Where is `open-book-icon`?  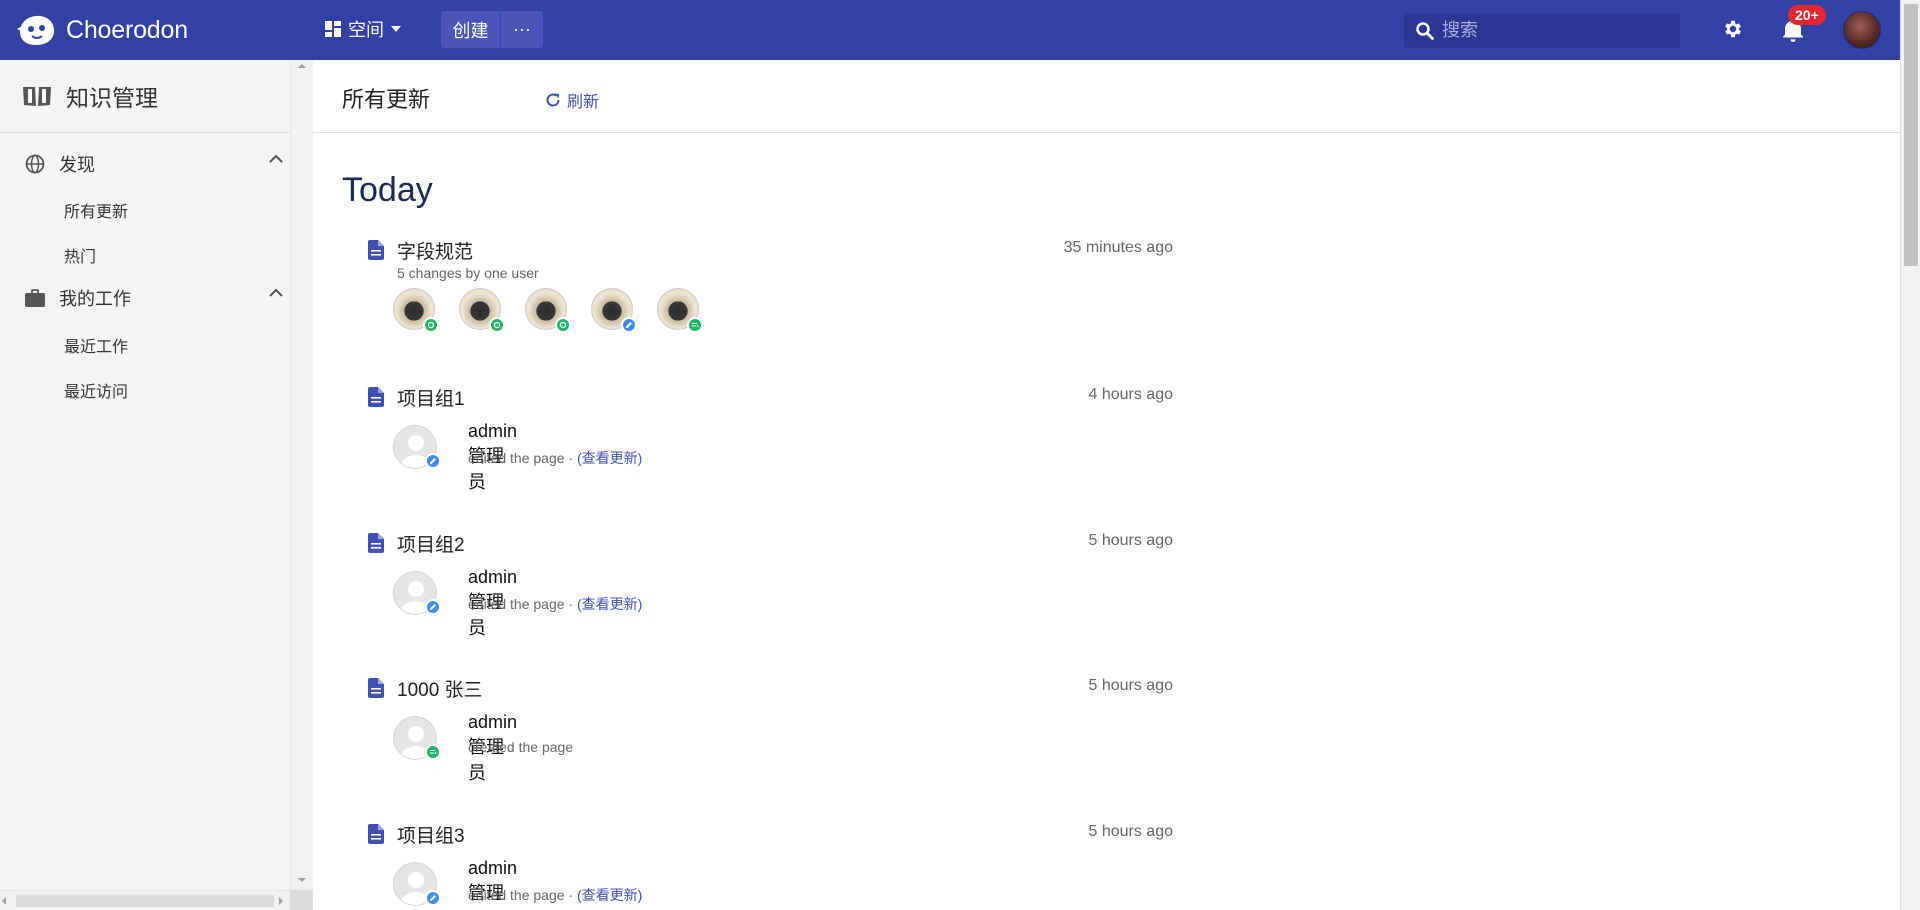
open-book-icon is located at coordinates (37, 96).